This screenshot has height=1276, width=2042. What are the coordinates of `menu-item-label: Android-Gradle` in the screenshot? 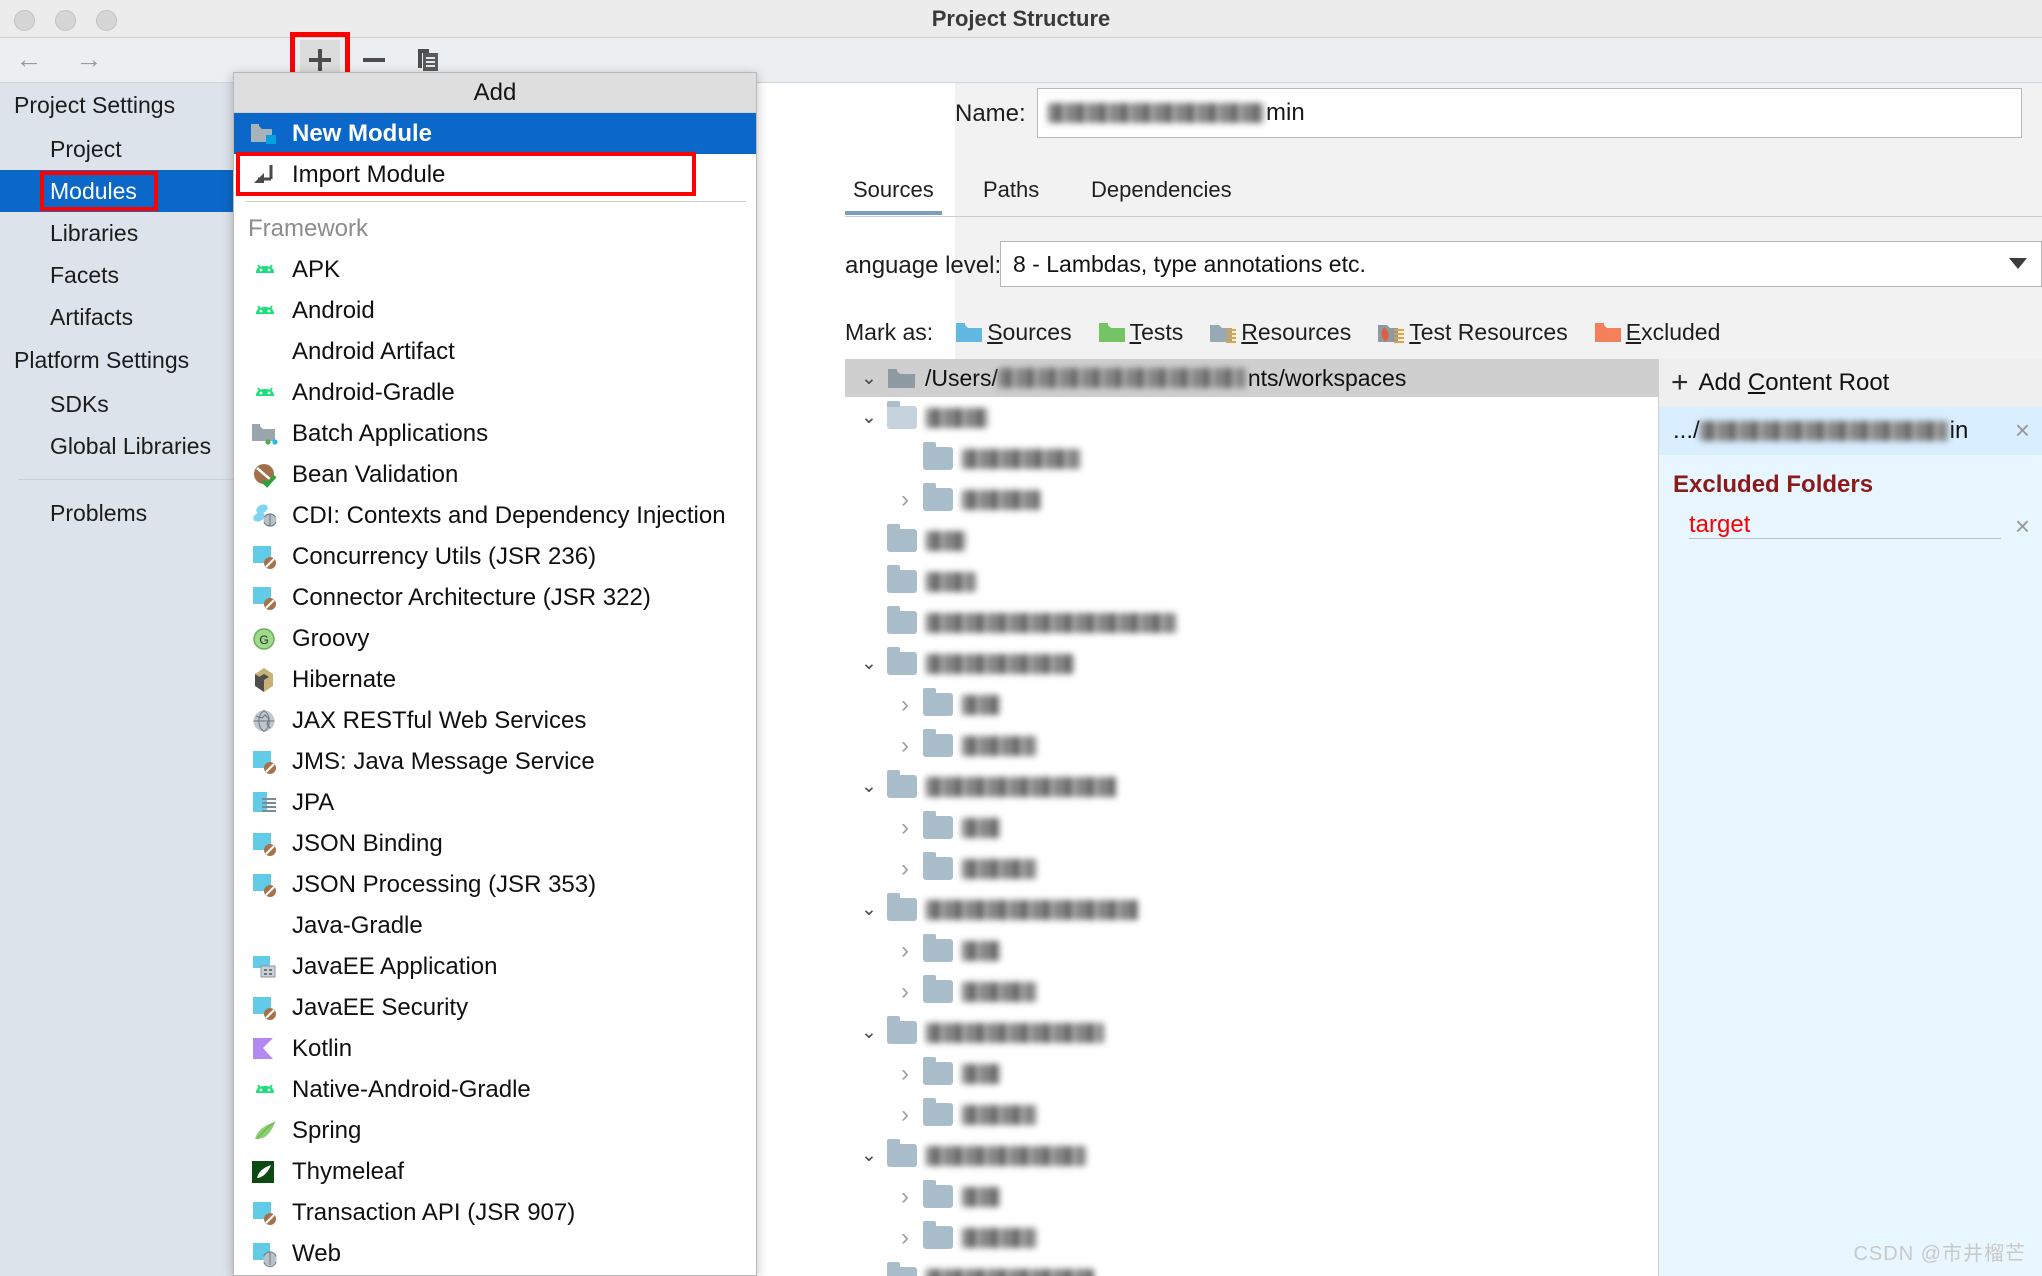 It's located at (373, 392).